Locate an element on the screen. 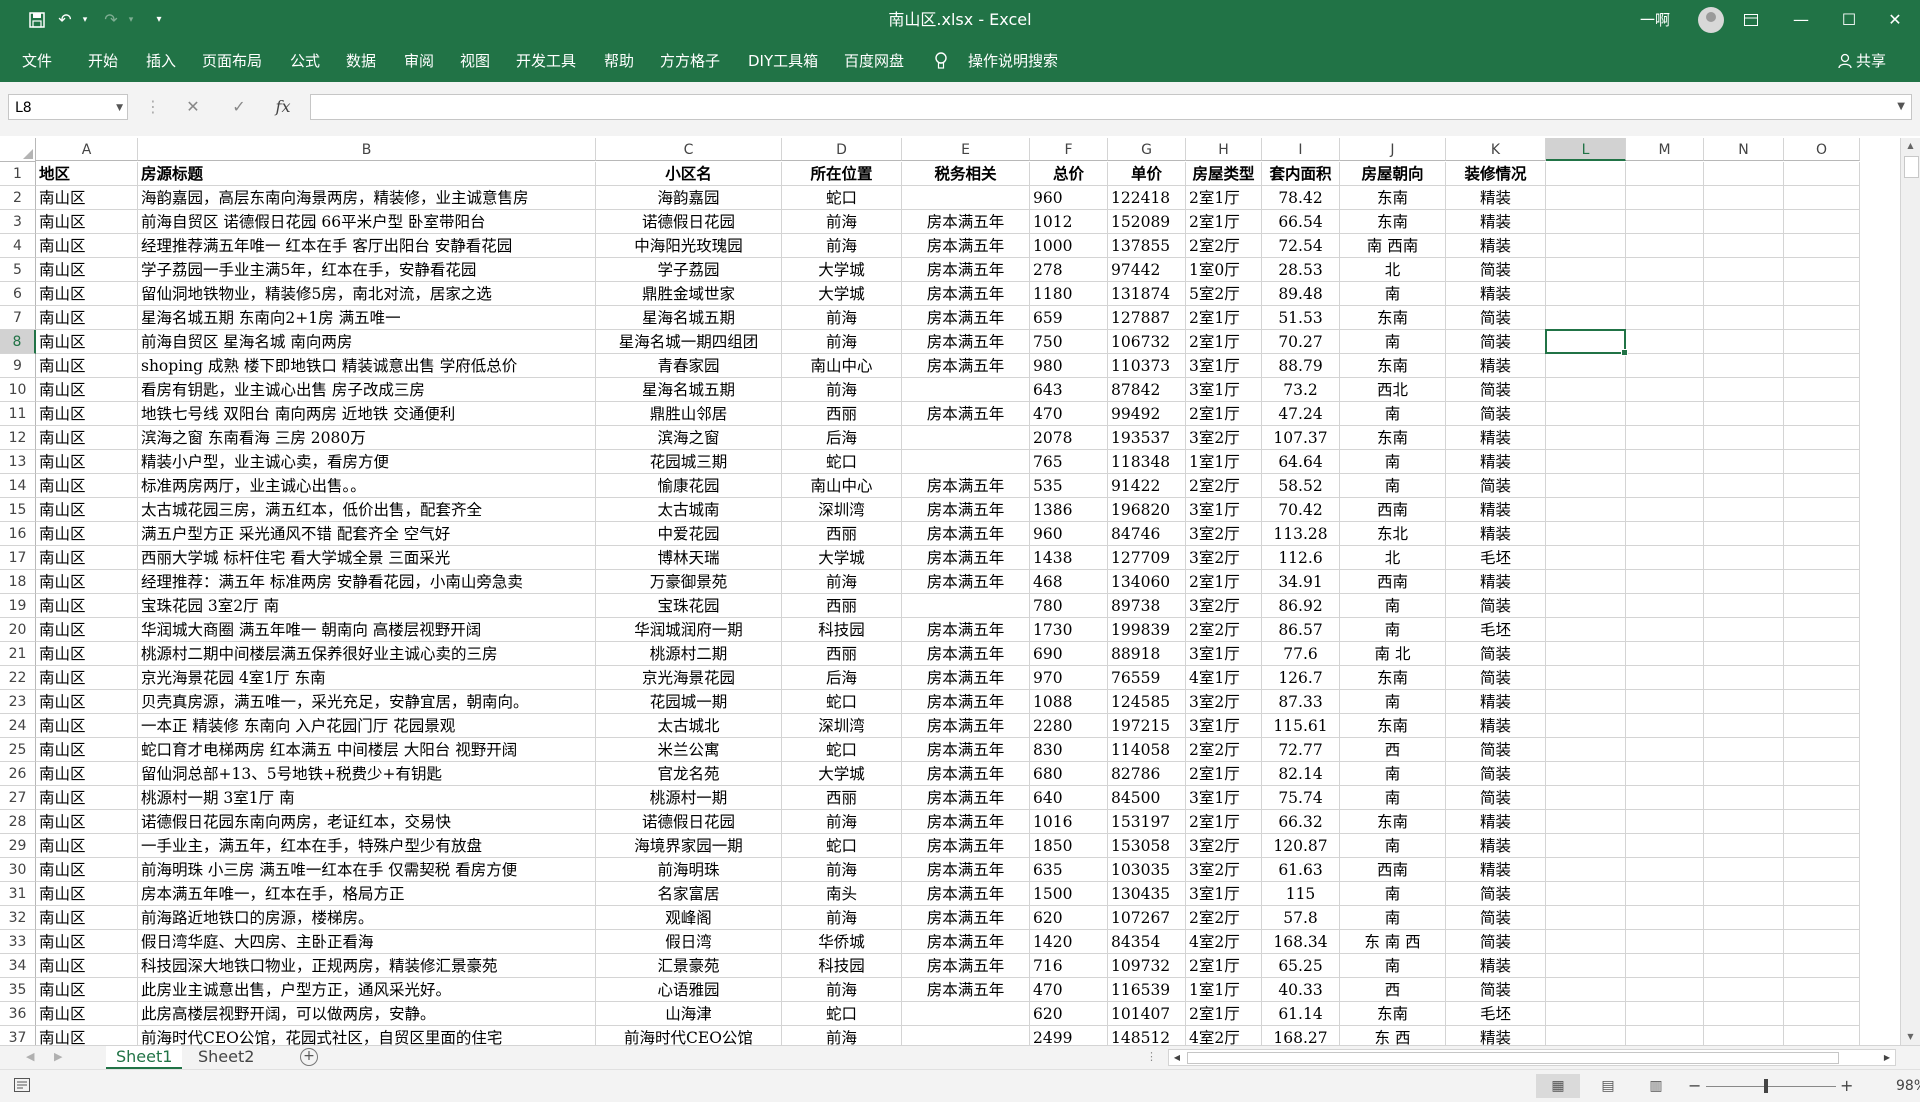 Image resolution: width=1920 pixels, height=1102 pixels. cell-location: 西丽 is located at coordinates (842, 798).